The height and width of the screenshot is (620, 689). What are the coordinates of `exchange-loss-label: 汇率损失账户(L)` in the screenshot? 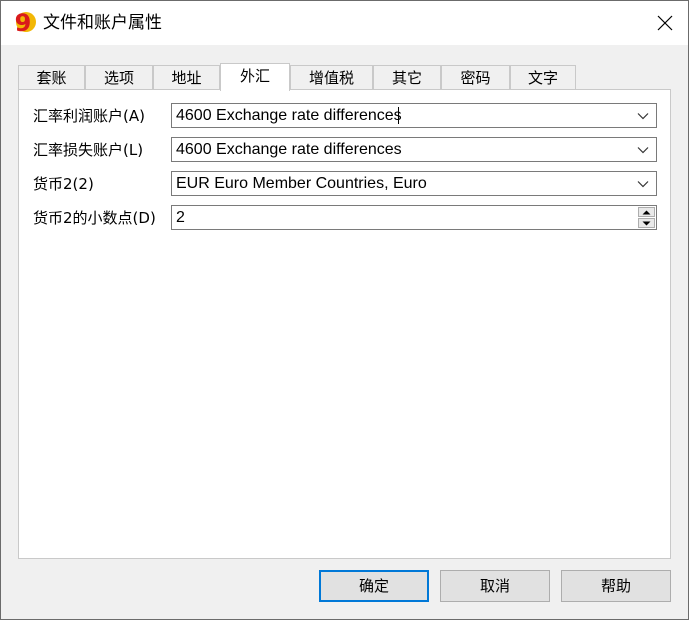 It's located at (88, 150).